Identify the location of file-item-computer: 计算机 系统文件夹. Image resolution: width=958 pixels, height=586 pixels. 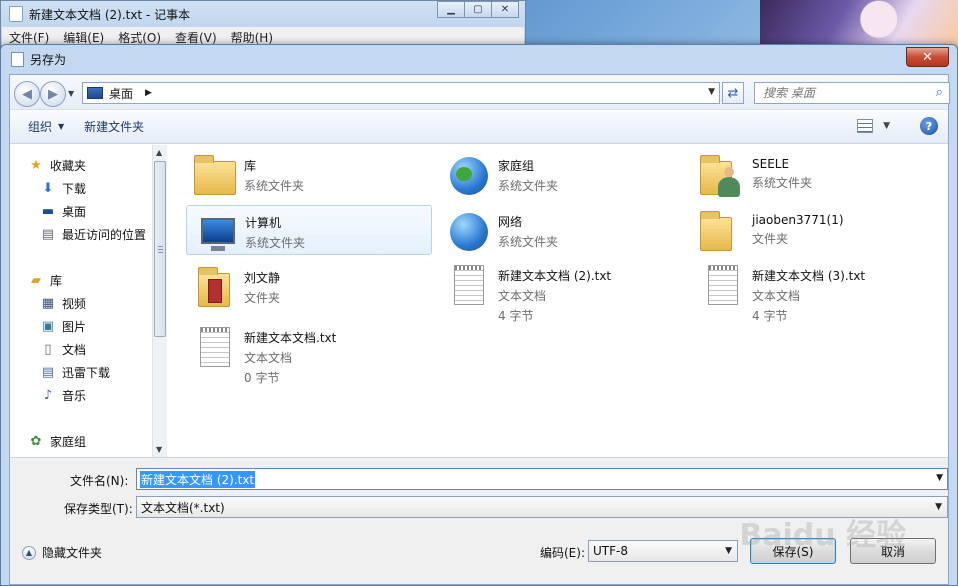
(309, 230).